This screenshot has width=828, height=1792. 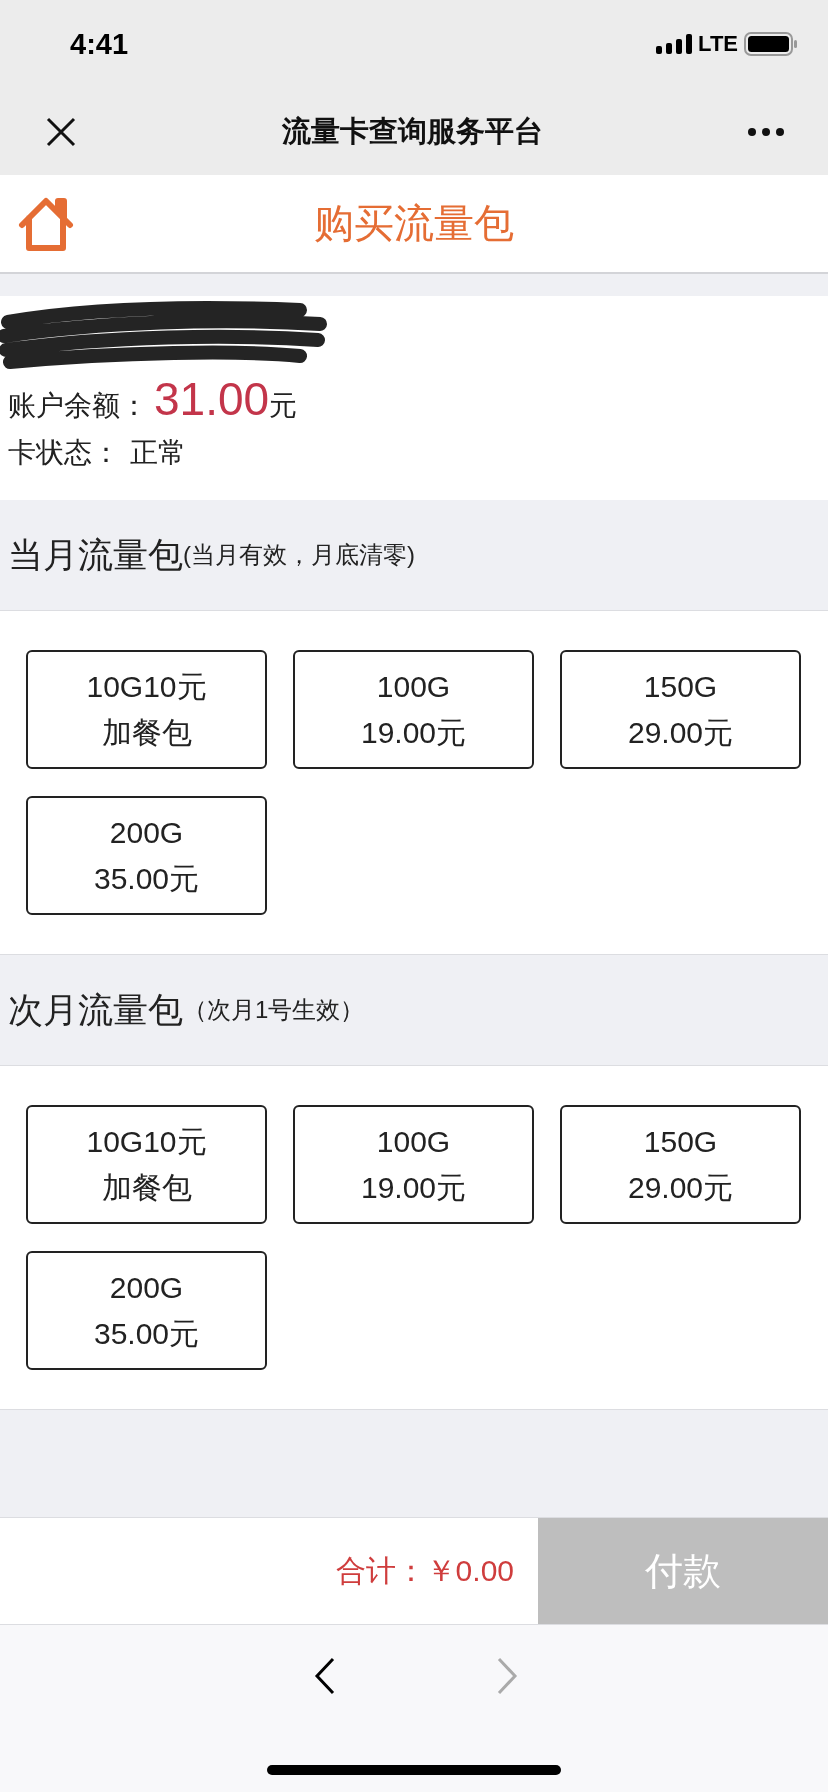 I want to click on network-type: LTE, so click(x=718, y=44).